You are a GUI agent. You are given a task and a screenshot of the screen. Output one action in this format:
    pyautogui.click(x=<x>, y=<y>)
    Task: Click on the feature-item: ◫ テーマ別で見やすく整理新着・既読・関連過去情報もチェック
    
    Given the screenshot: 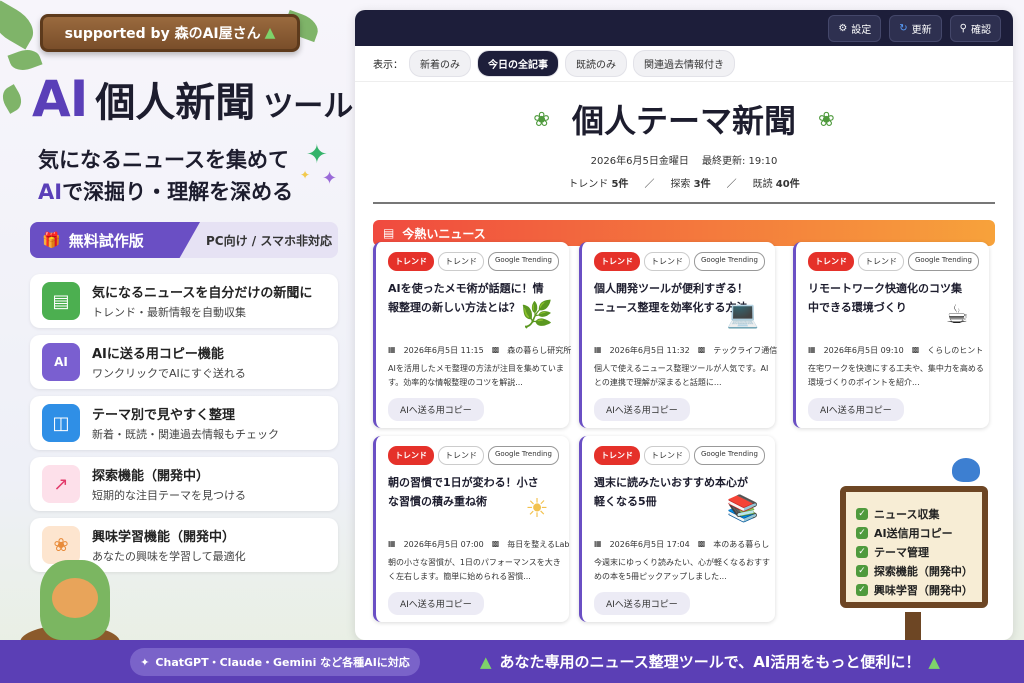 What is the action you would take?
    pyautogui.click(x=184, y=423)
    